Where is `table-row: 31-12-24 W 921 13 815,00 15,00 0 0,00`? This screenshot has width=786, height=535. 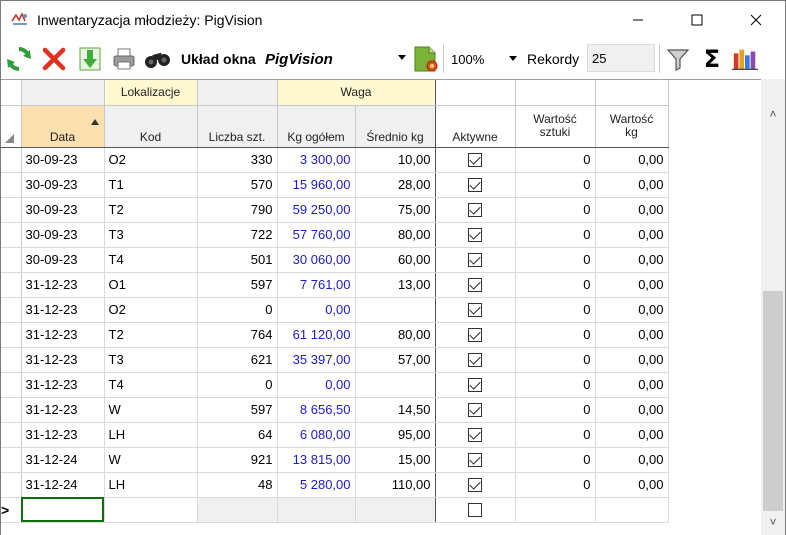
table-row: 31-12-24 W 921 13 815,00 15,00 0 0,00 is located at coordinates (335, 460).